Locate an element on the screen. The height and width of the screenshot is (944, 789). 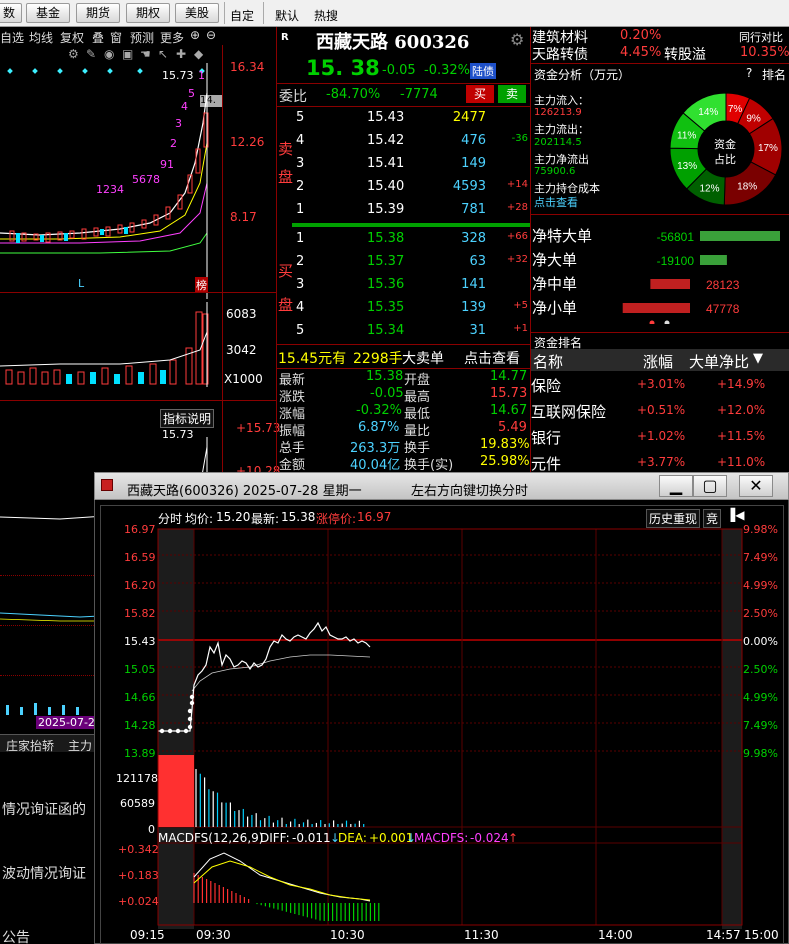
ask-level: 5 is located at coordinates (300, 117).